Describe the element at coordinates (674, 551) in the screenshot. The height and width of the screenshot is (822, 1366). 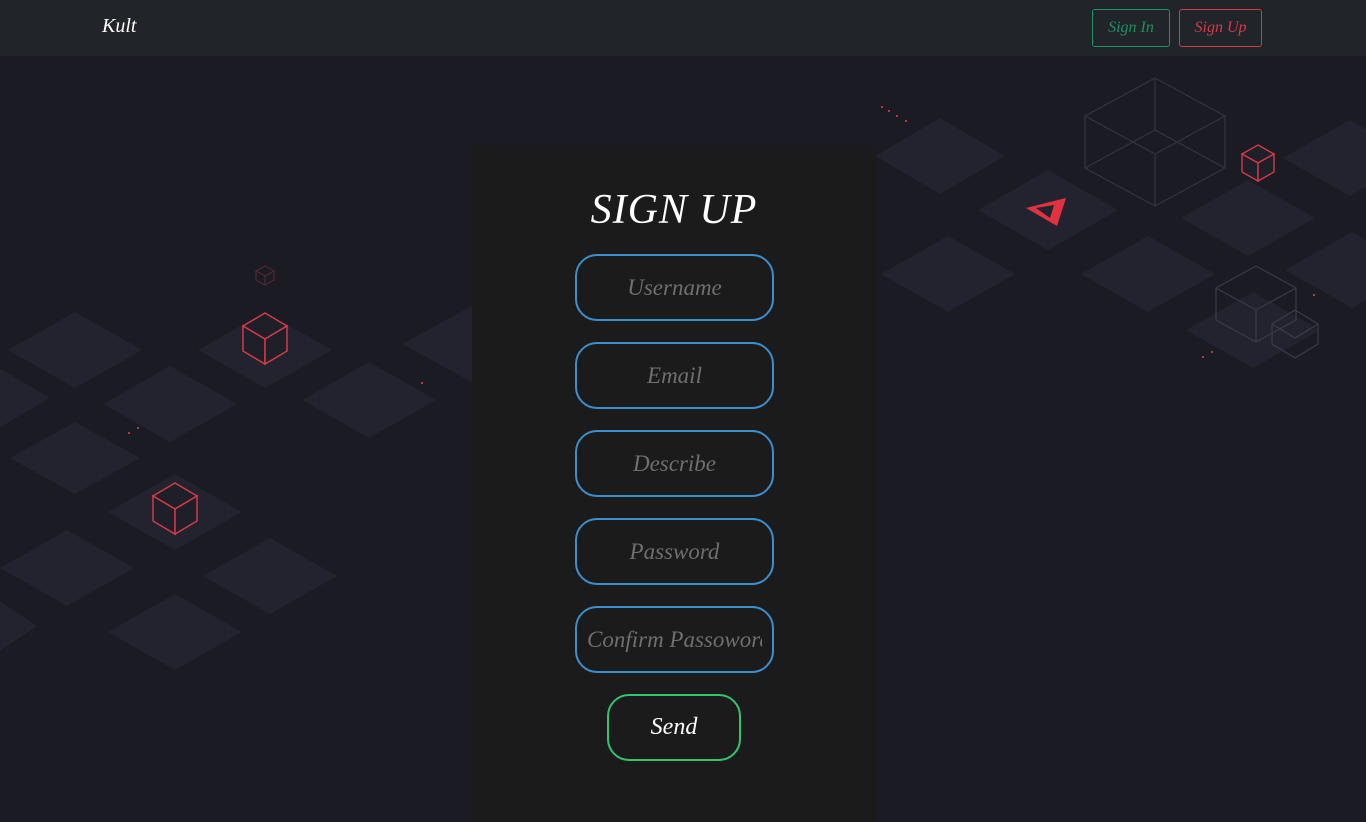
I see `password-input` at that location.